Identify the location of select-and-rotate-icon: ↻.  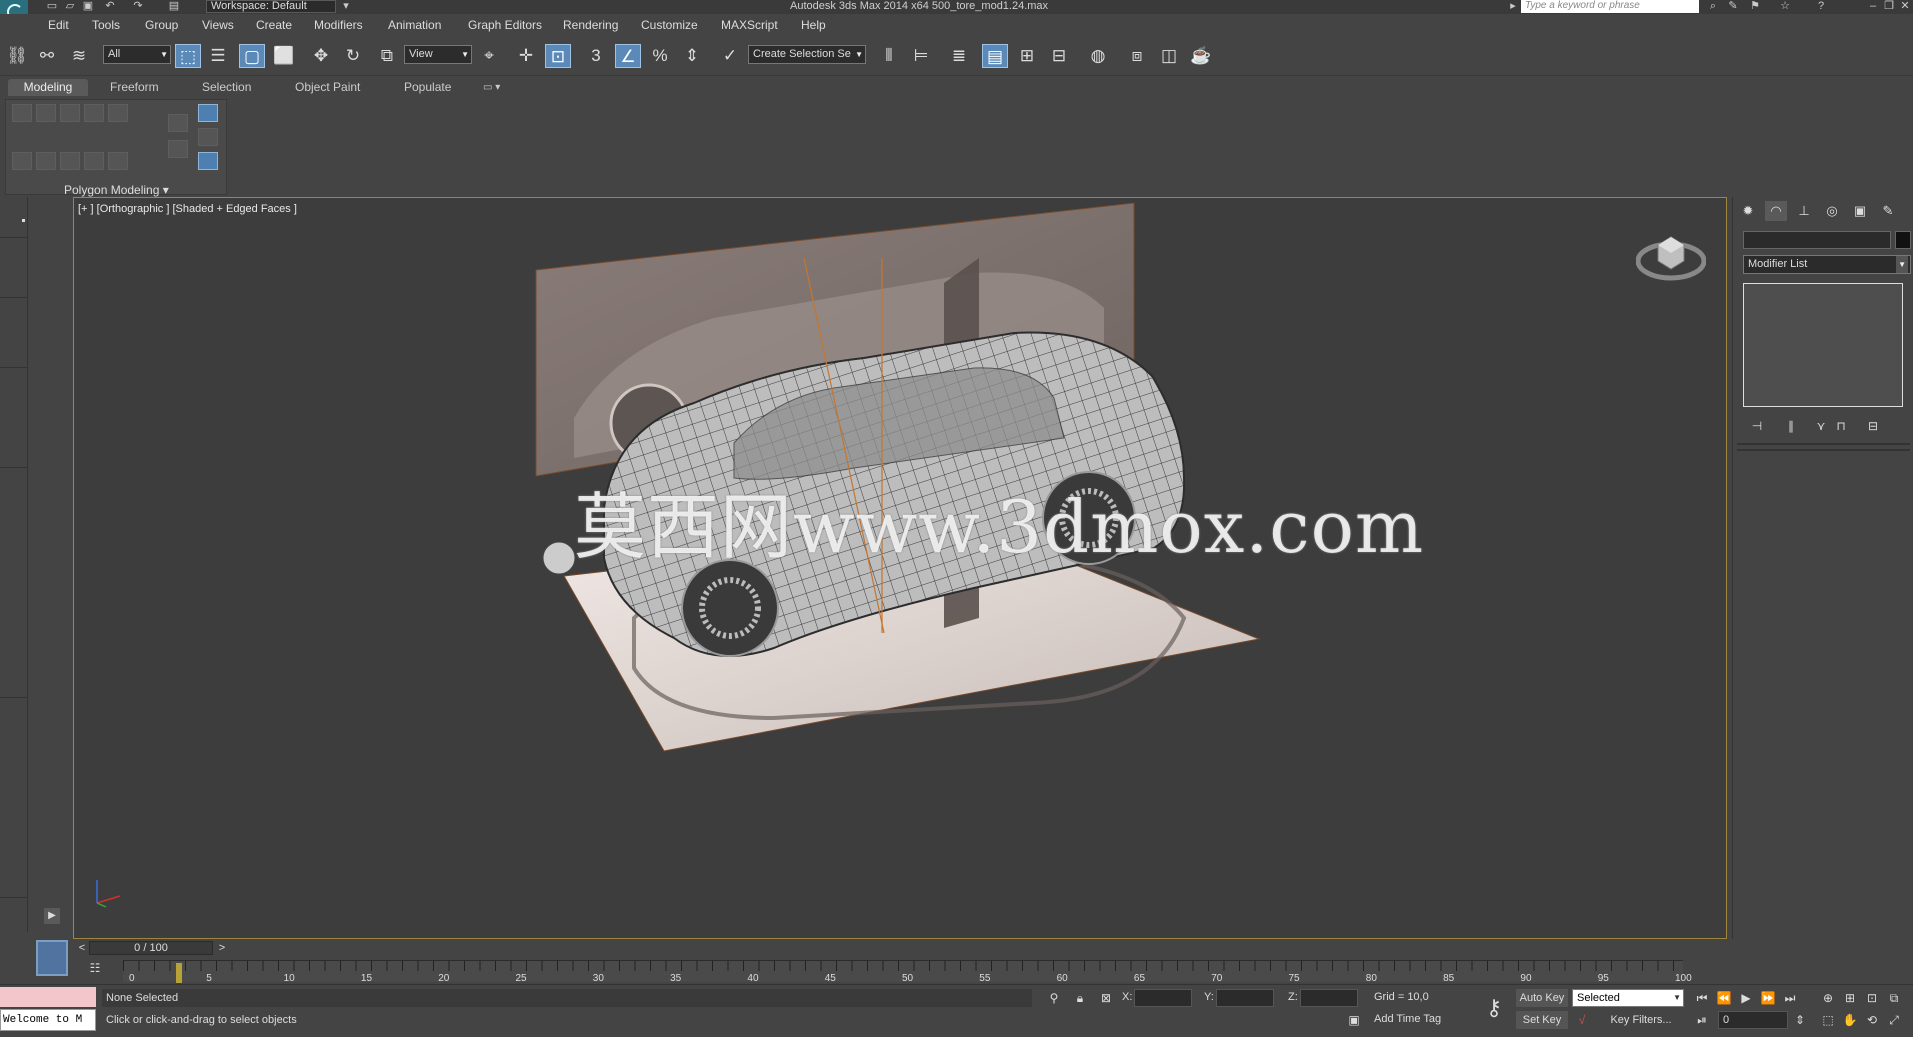
(353, 56).